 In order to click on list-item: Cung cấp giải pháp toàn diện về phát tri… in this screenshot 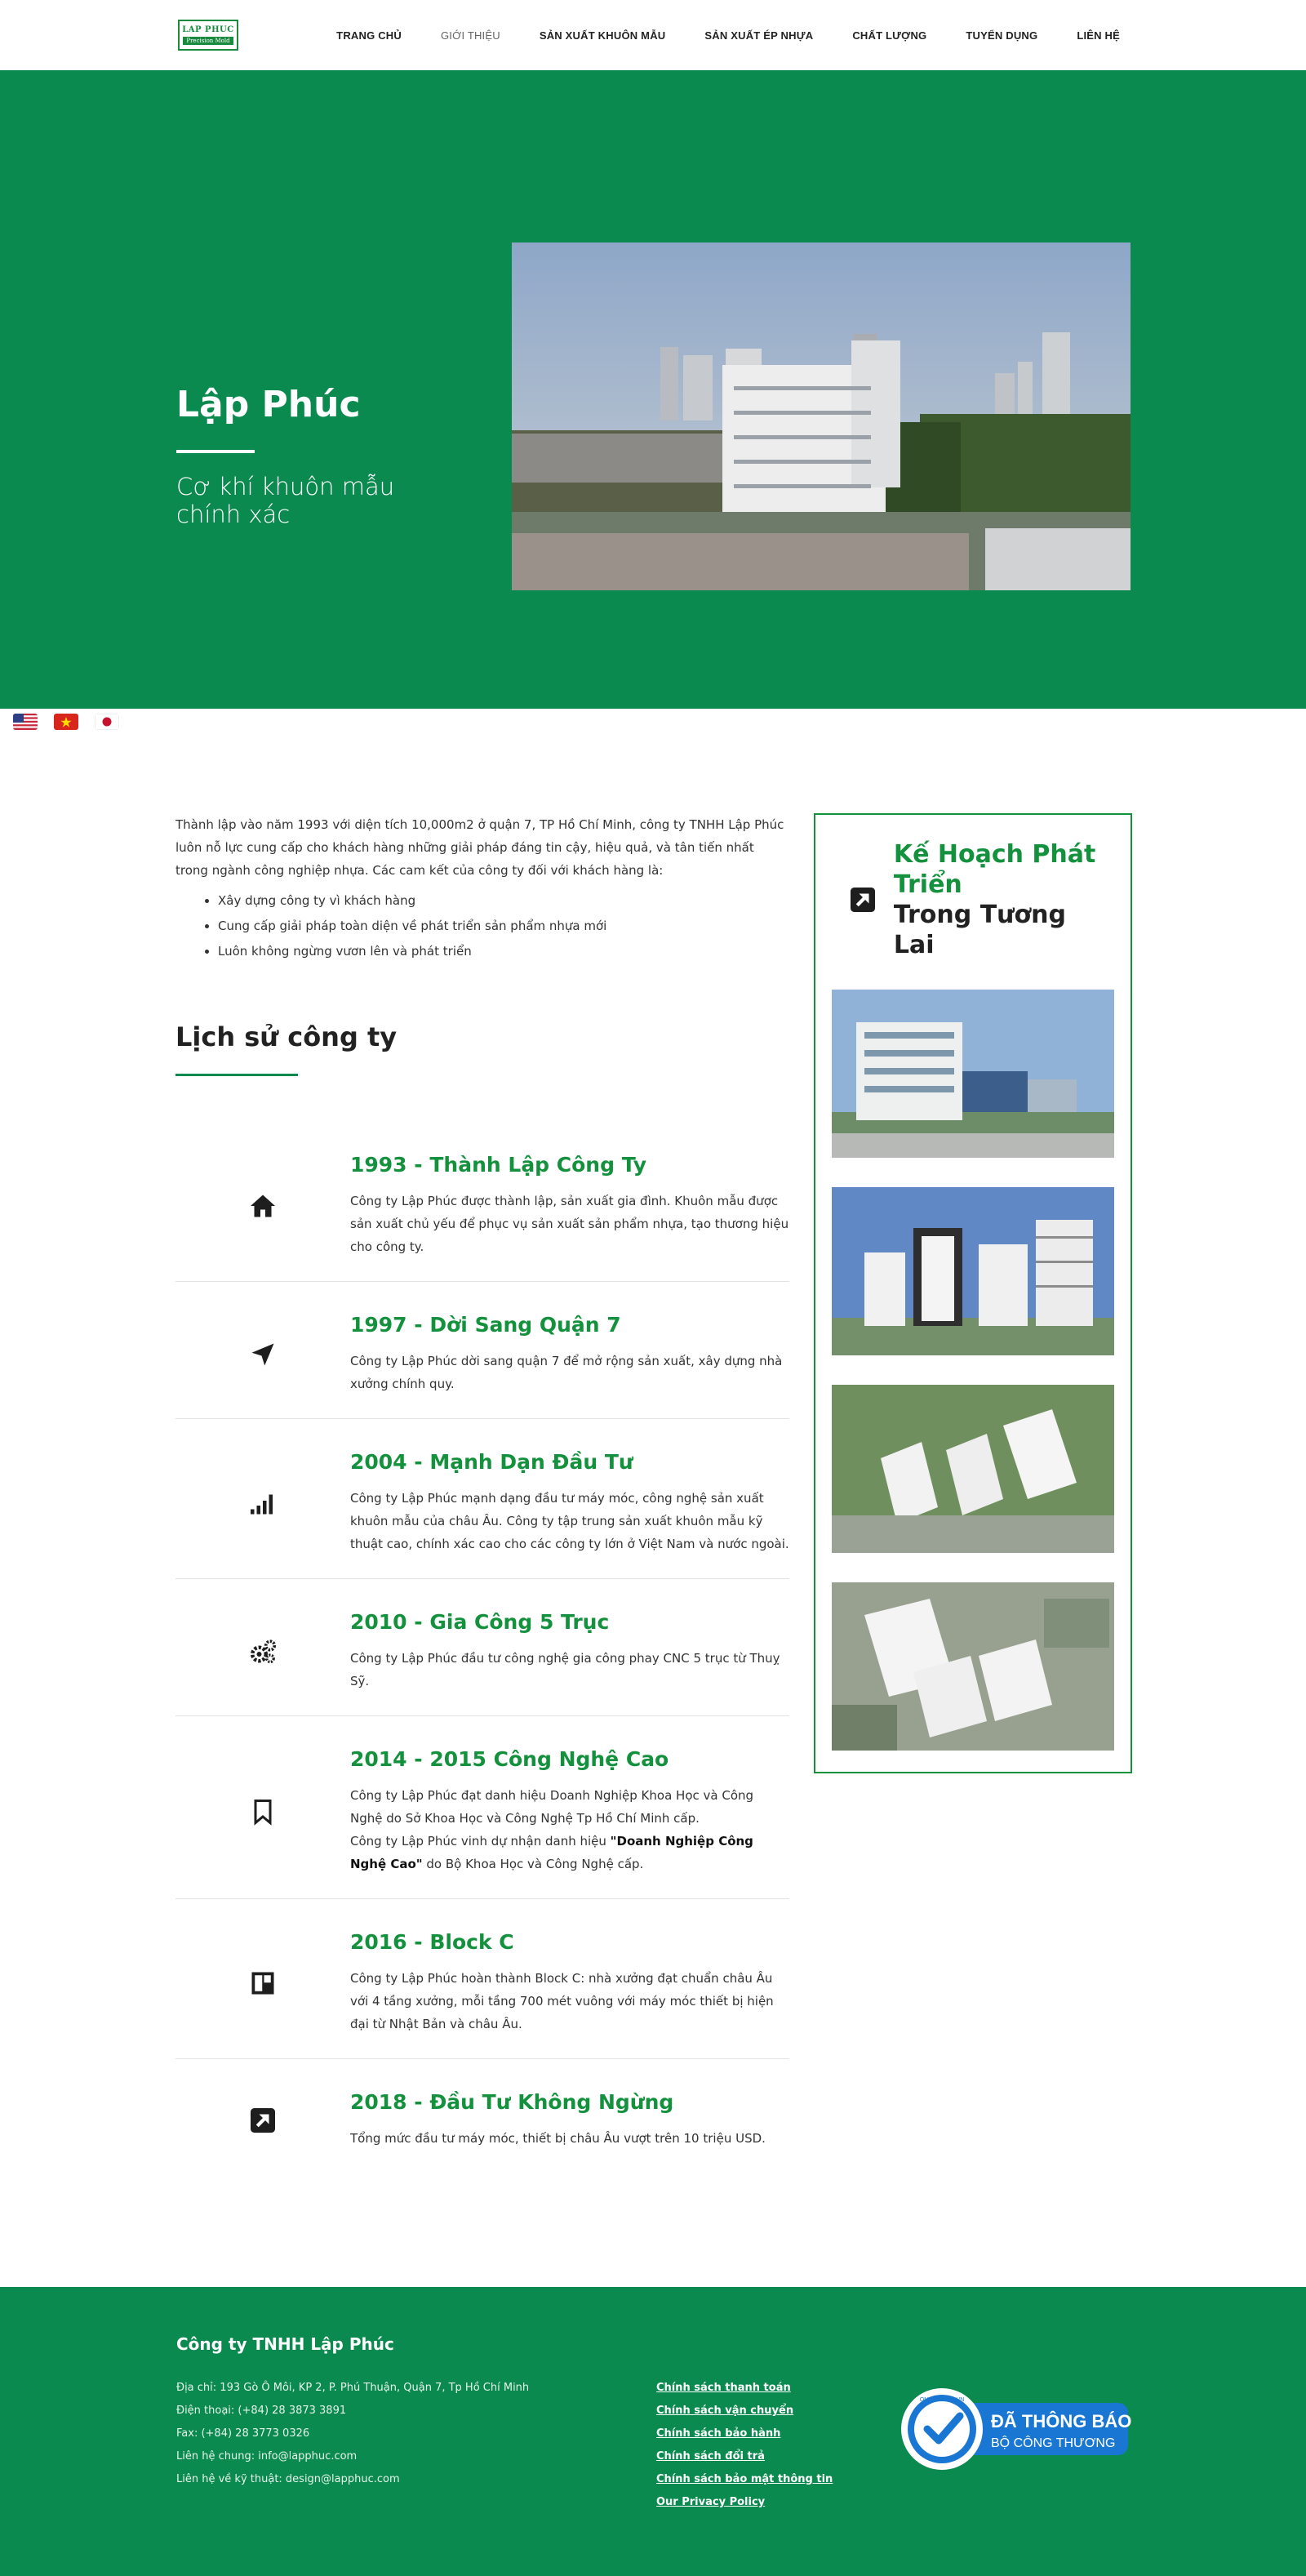, I will do `click(503, 927)`.